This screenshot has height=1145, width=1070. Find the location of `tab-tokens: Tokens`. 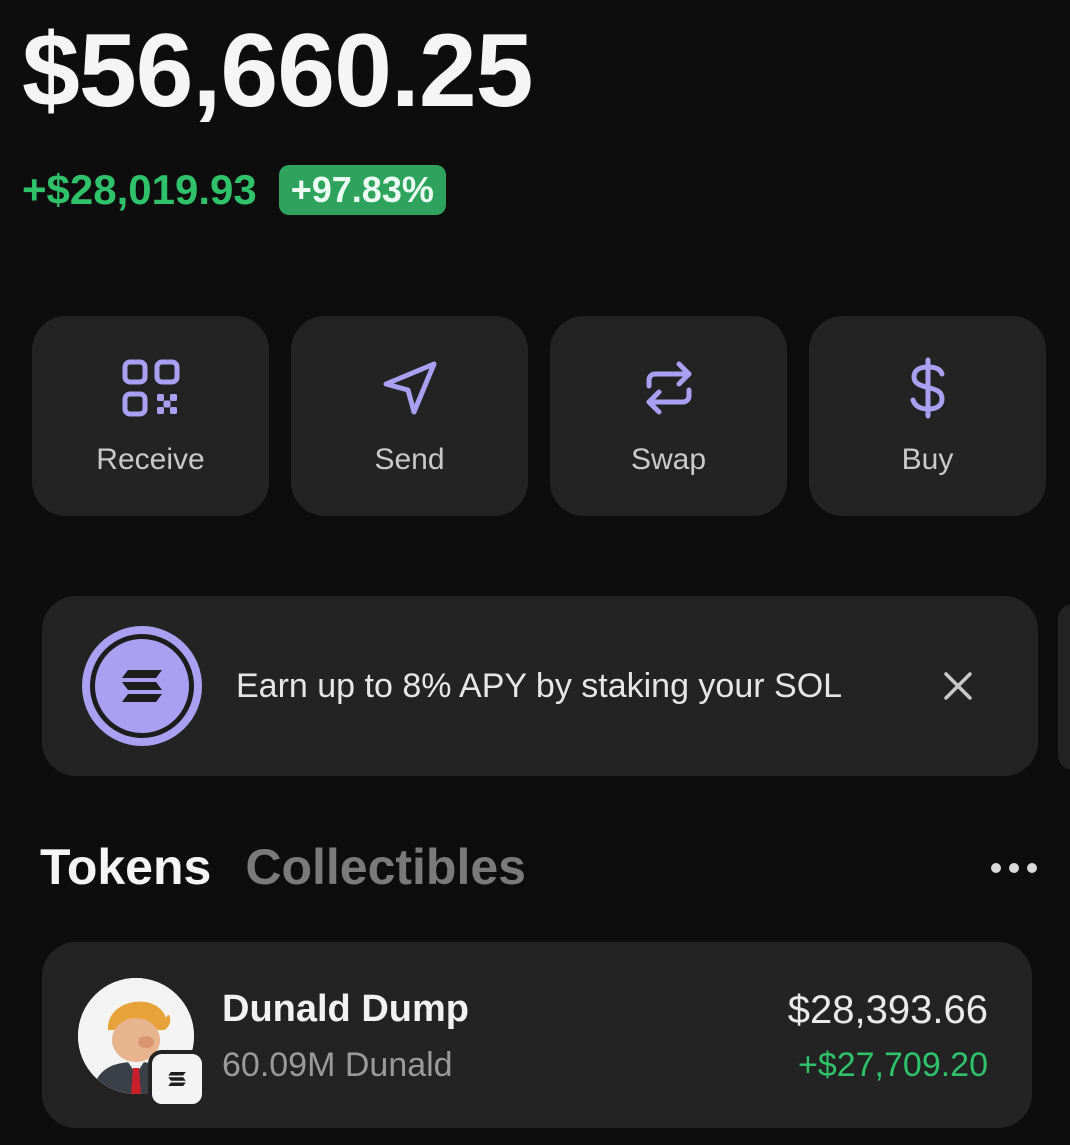

tab-tokens: Tokens is located at coordinates (125, 867).